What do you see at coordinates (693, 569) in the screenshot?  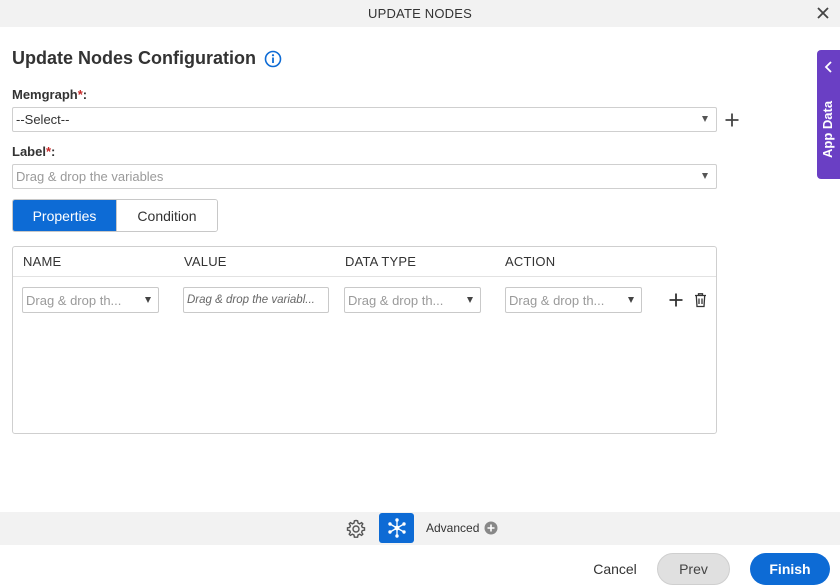 I see `prev-button: Prev` at bounding box center [693, 569].